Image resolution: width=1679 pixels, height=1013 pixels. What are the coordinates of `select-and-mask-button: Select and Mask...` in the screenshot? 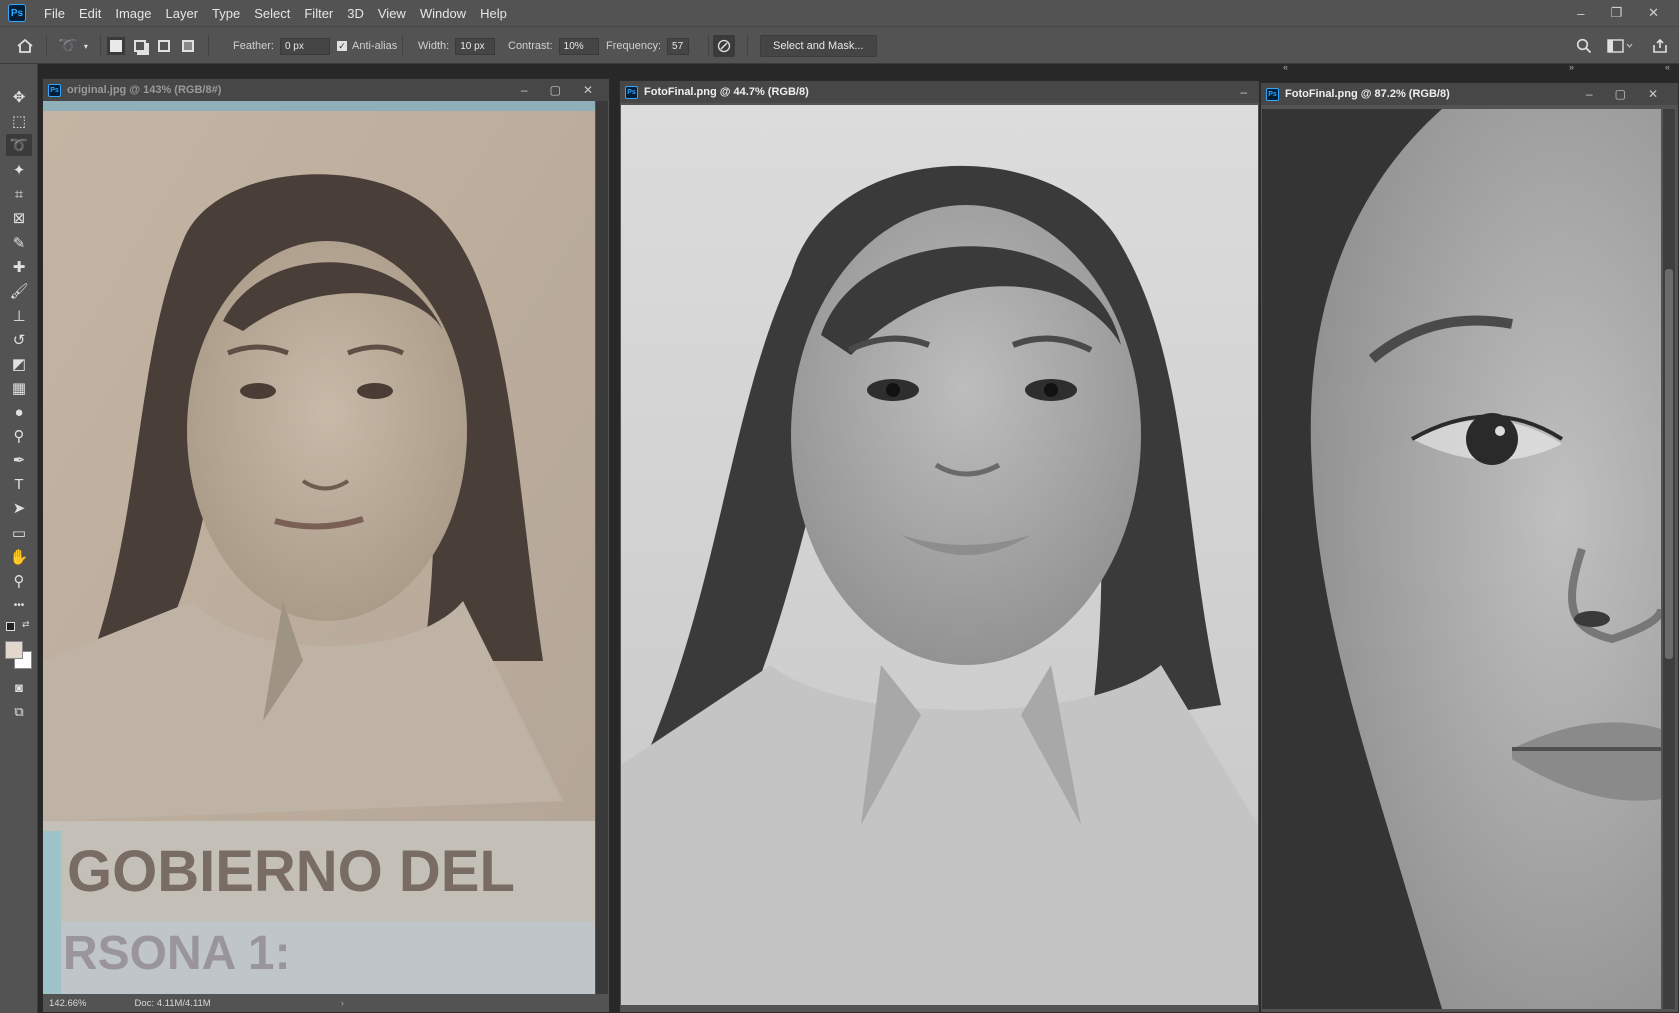 It's located at (818, 46).